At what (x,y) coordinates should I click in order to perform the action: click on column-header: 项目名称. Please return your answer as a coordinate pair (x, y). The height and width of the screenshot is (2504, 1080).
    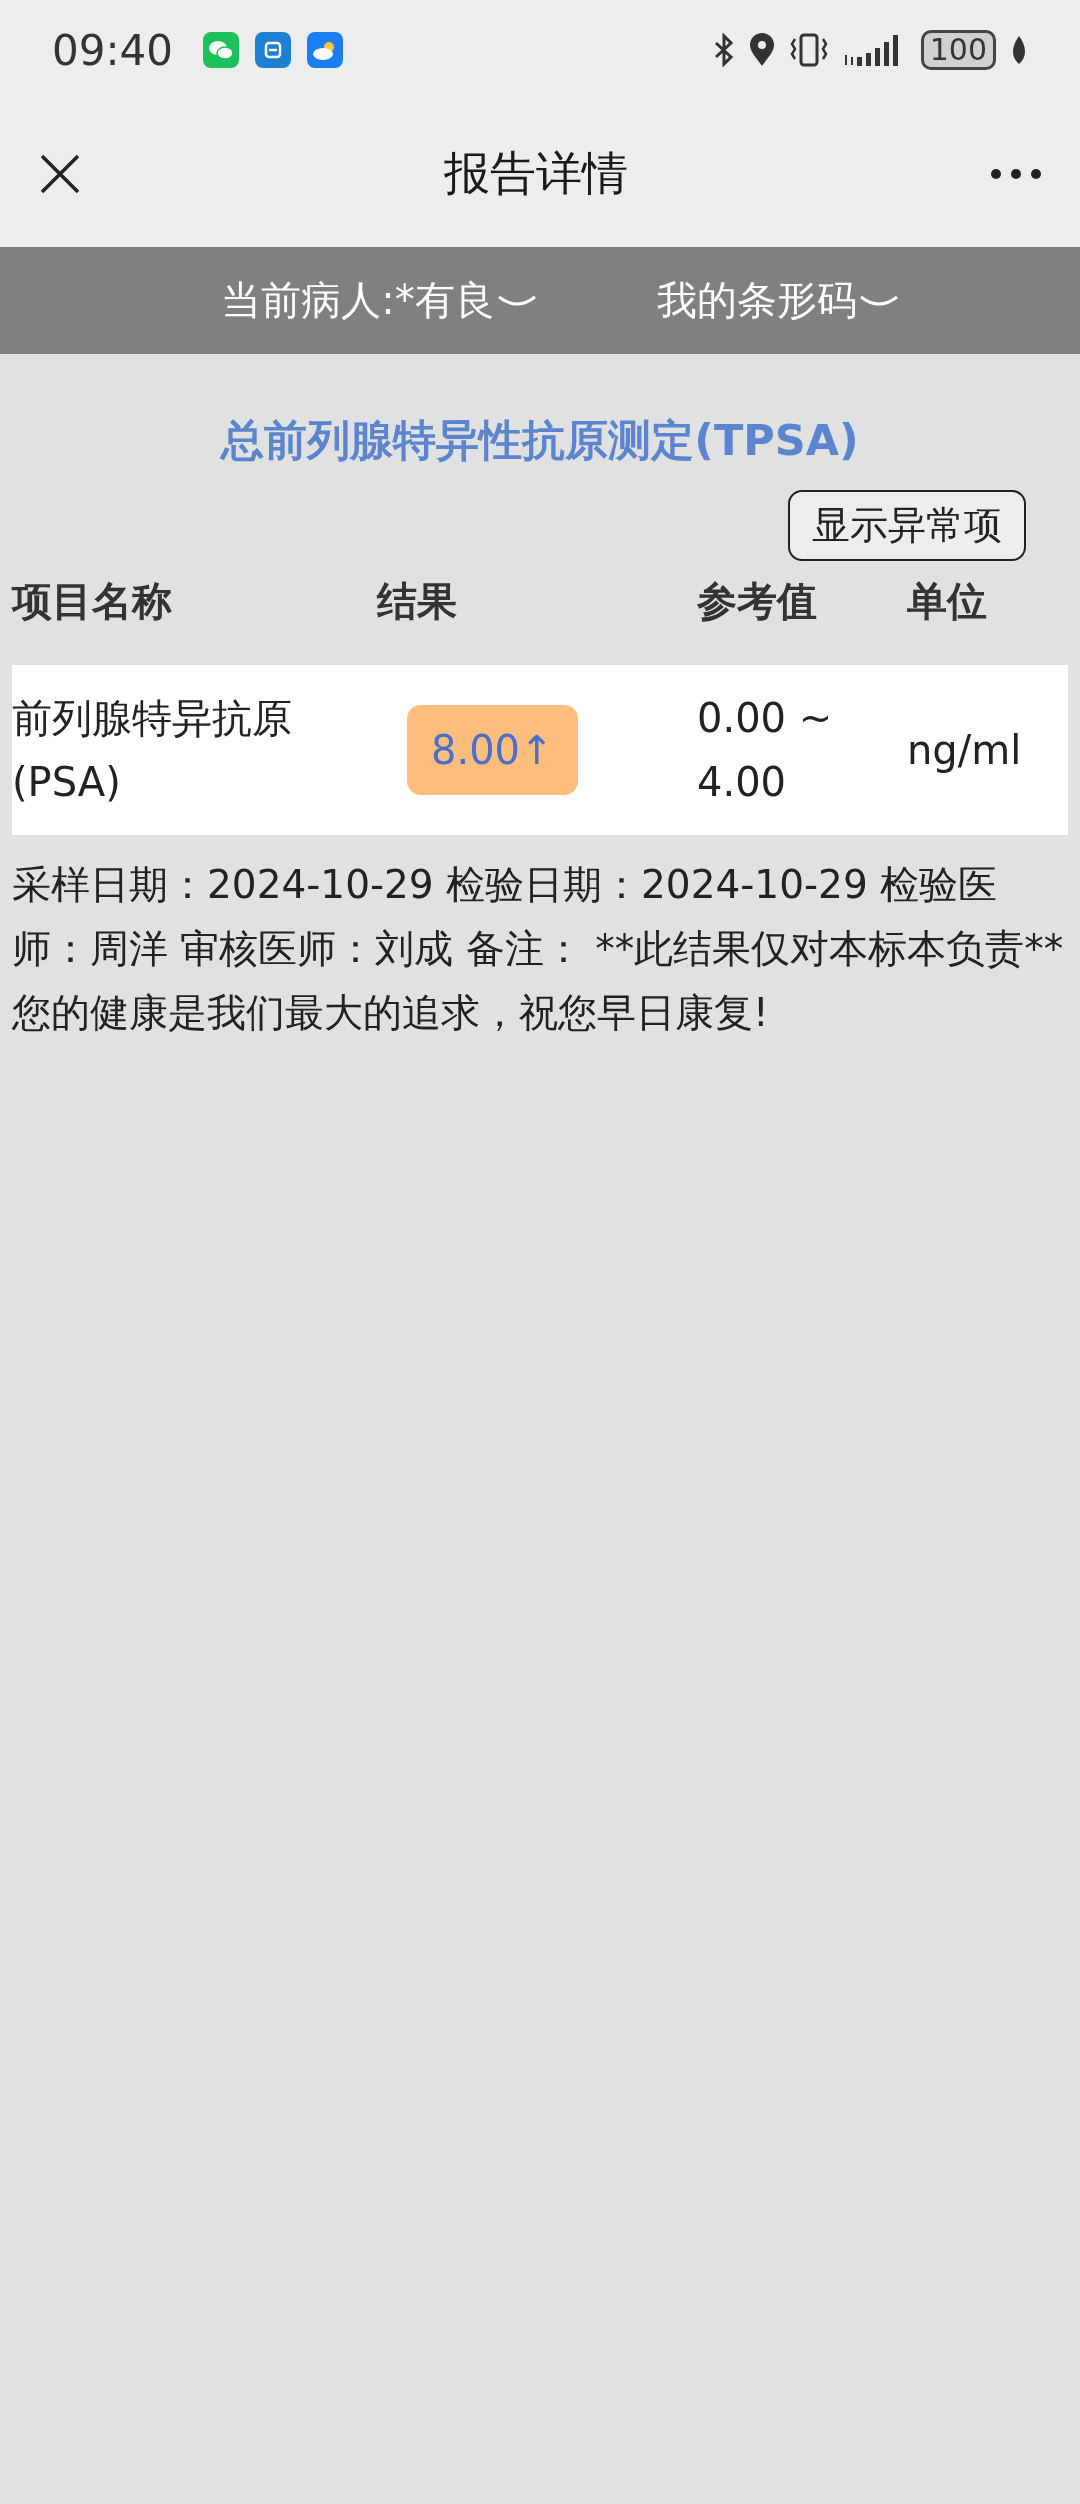
    Looking at the image, I should click on (92, 601).